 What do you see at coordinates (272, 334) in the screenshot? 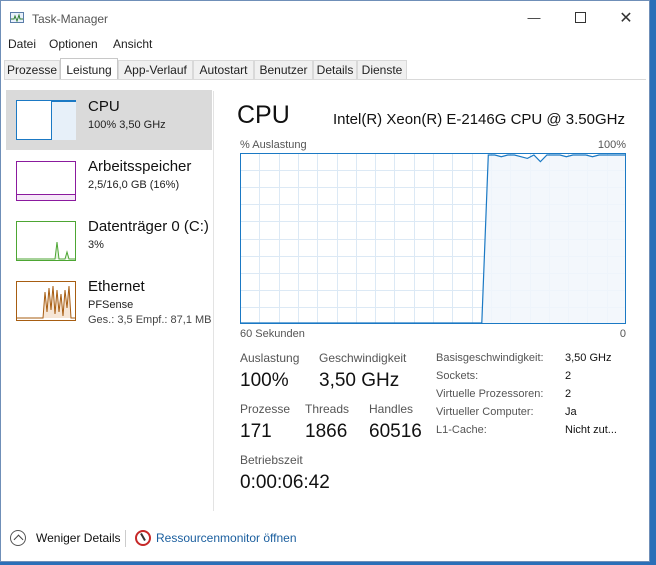
I see `graph-x-left-label: 60 Sekunden` at bounding box center [272, 334].